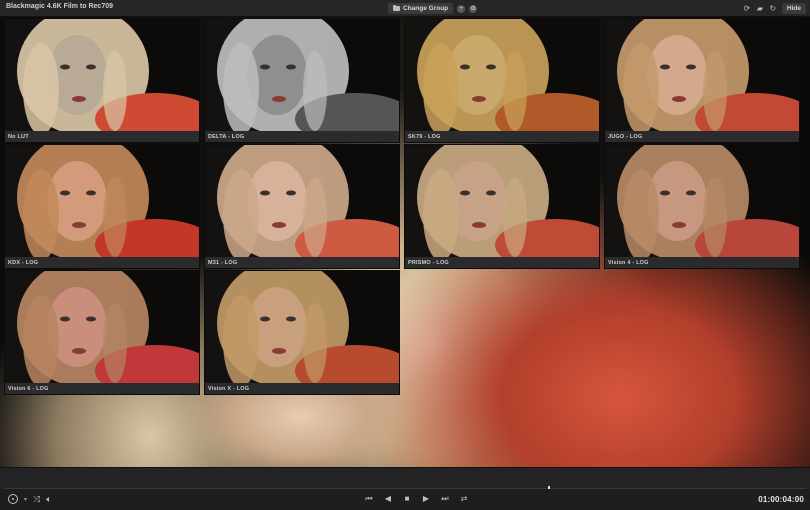  I want to click on lut-tile: SK79 - LOG, so click(502, 80).